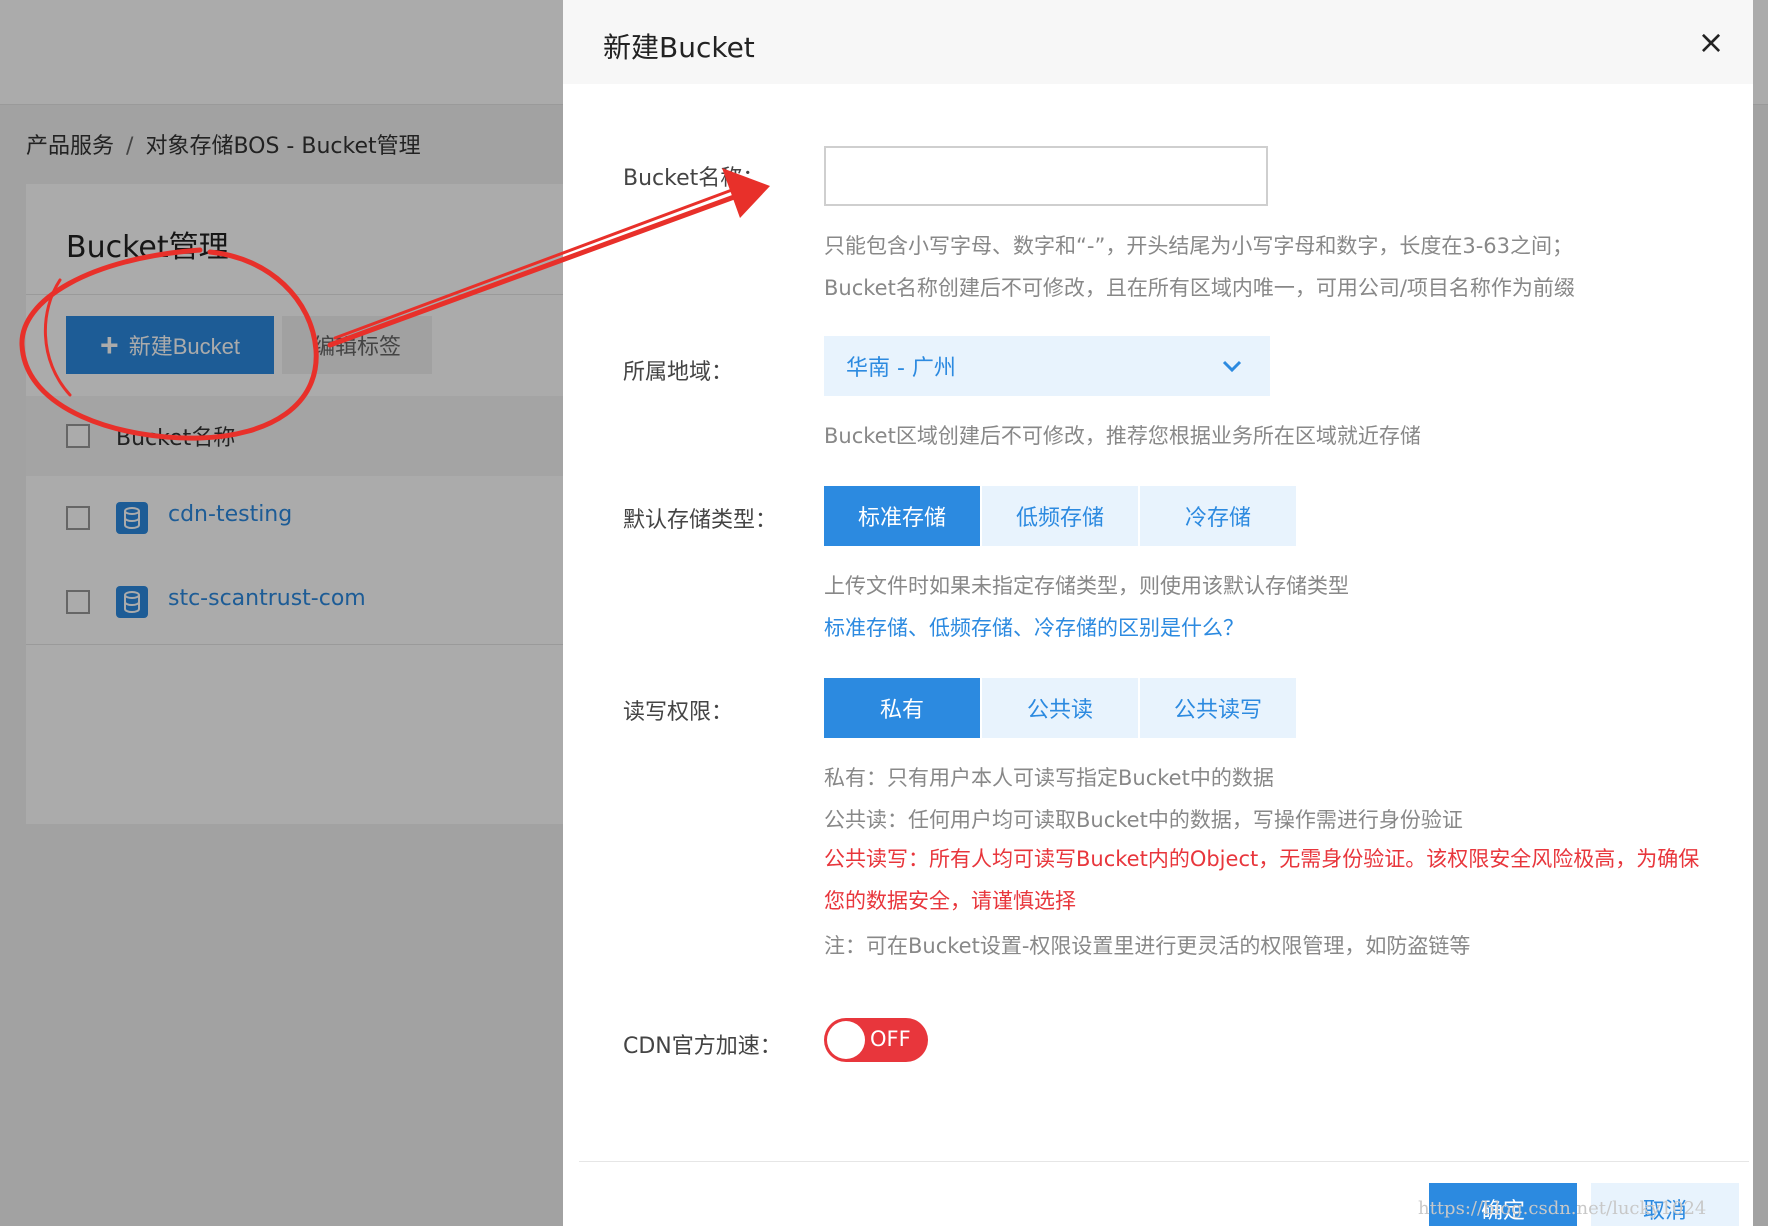 The height and width of the screenshot is (1226, 1768). I want to click on acl-hint-public-read: 公共读：任何用户均可读取Bucket中的数据，写操作需进行身份验证, so click(1143, 820).